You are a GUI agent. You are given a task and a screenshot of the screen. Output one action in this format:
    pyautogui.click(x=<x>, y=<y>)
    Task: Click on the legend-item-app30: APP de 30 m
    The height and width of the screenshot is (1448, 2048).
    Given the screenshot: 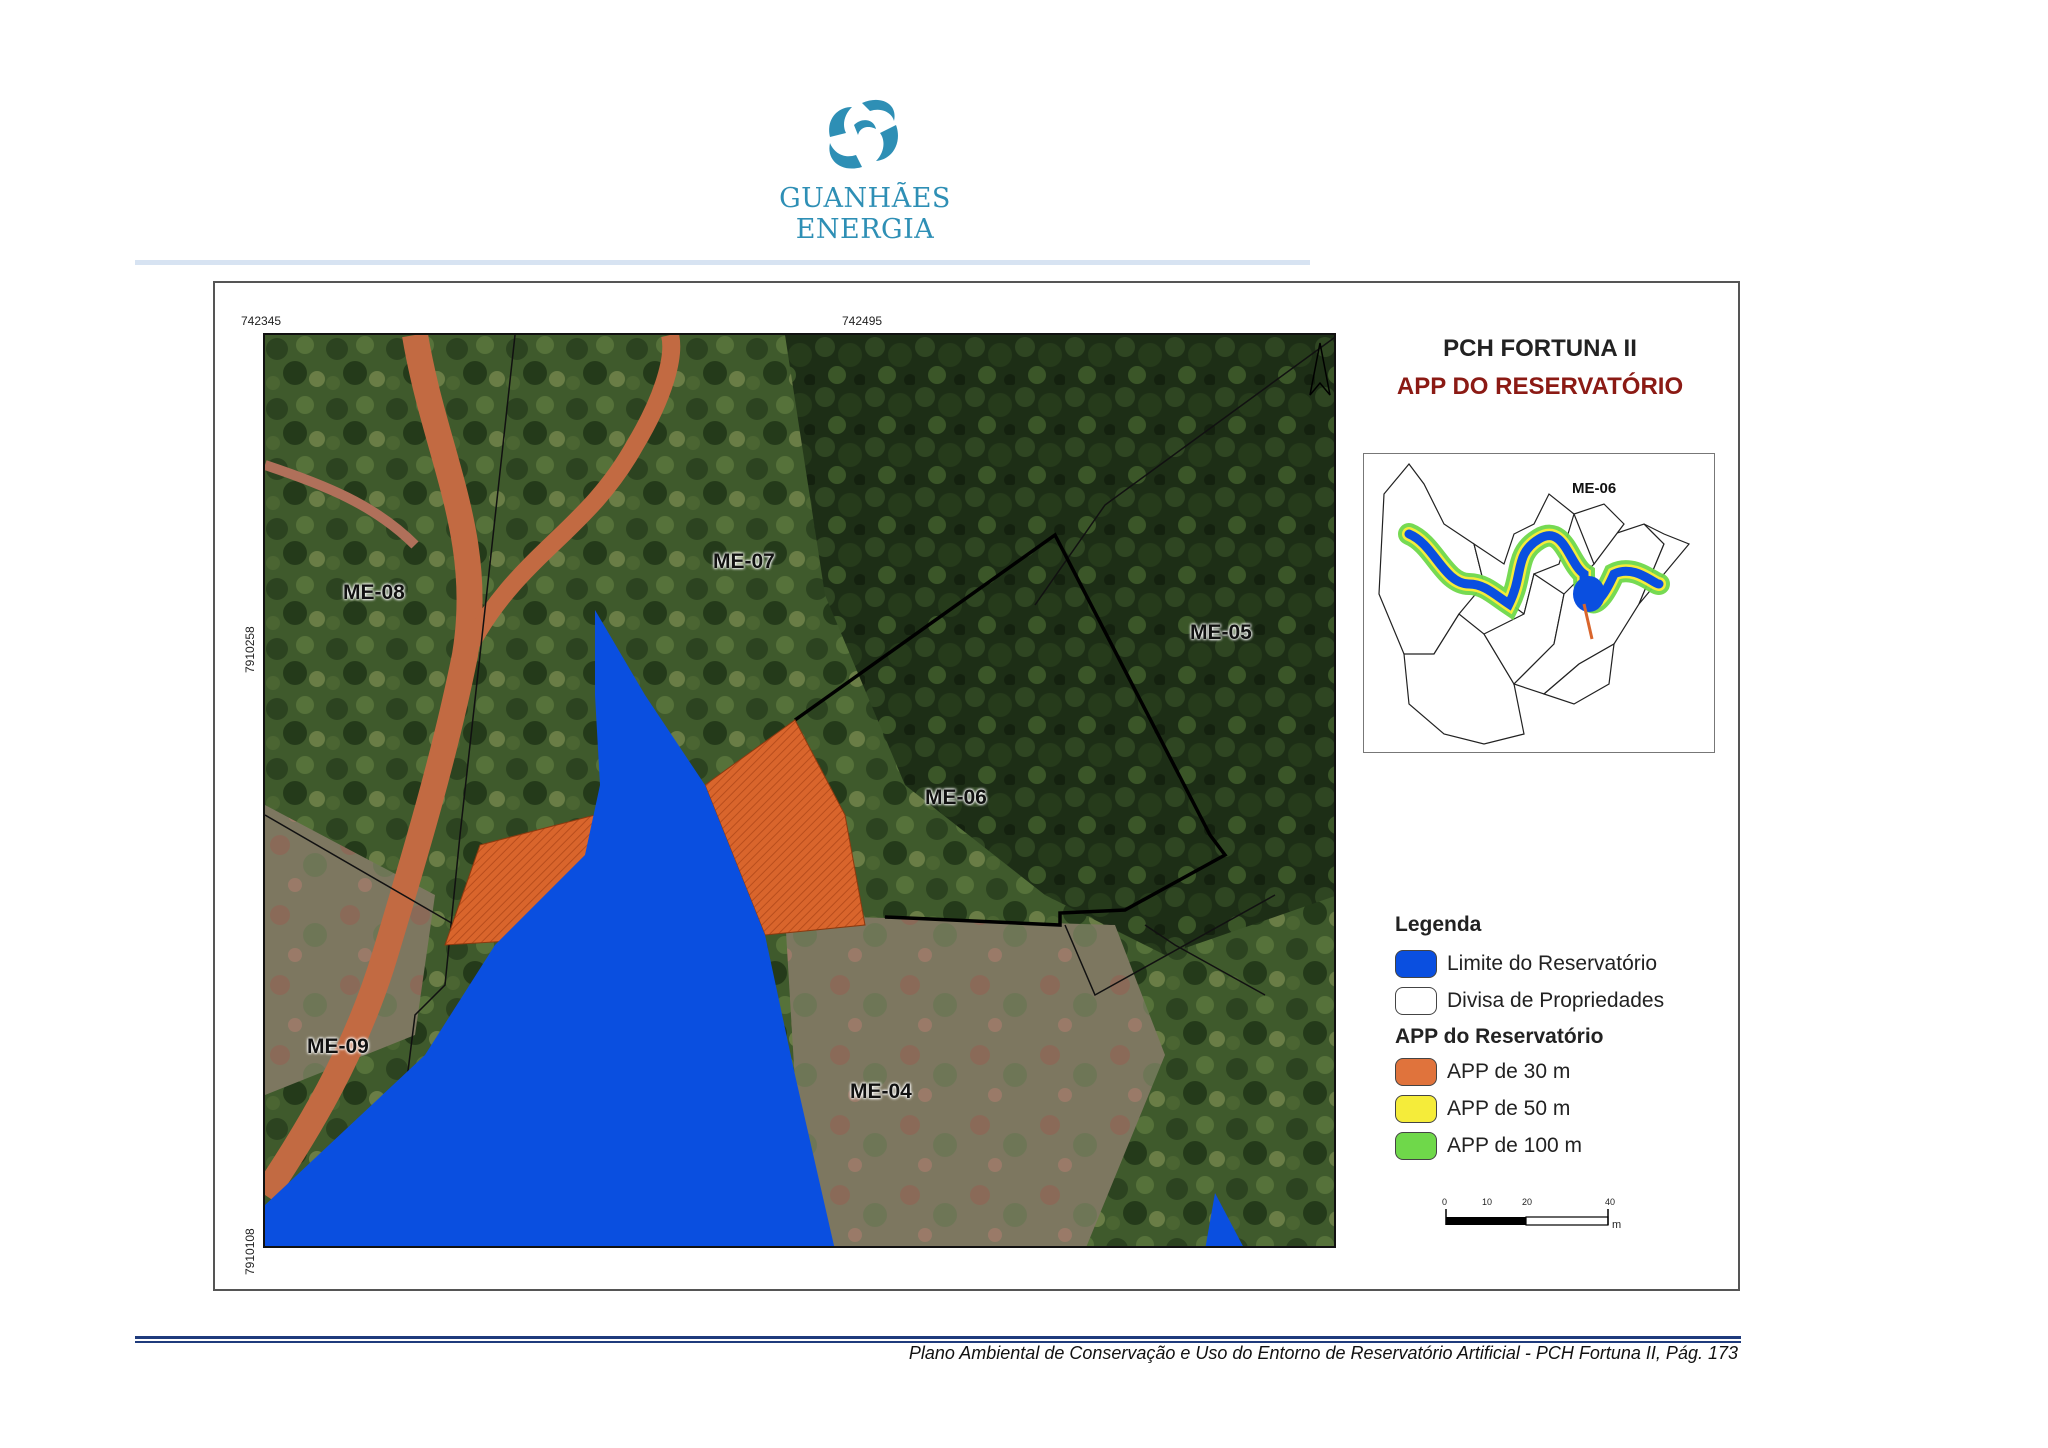 What is the action you would take?
    pyautogui.click(x=1560, y=1071)
    